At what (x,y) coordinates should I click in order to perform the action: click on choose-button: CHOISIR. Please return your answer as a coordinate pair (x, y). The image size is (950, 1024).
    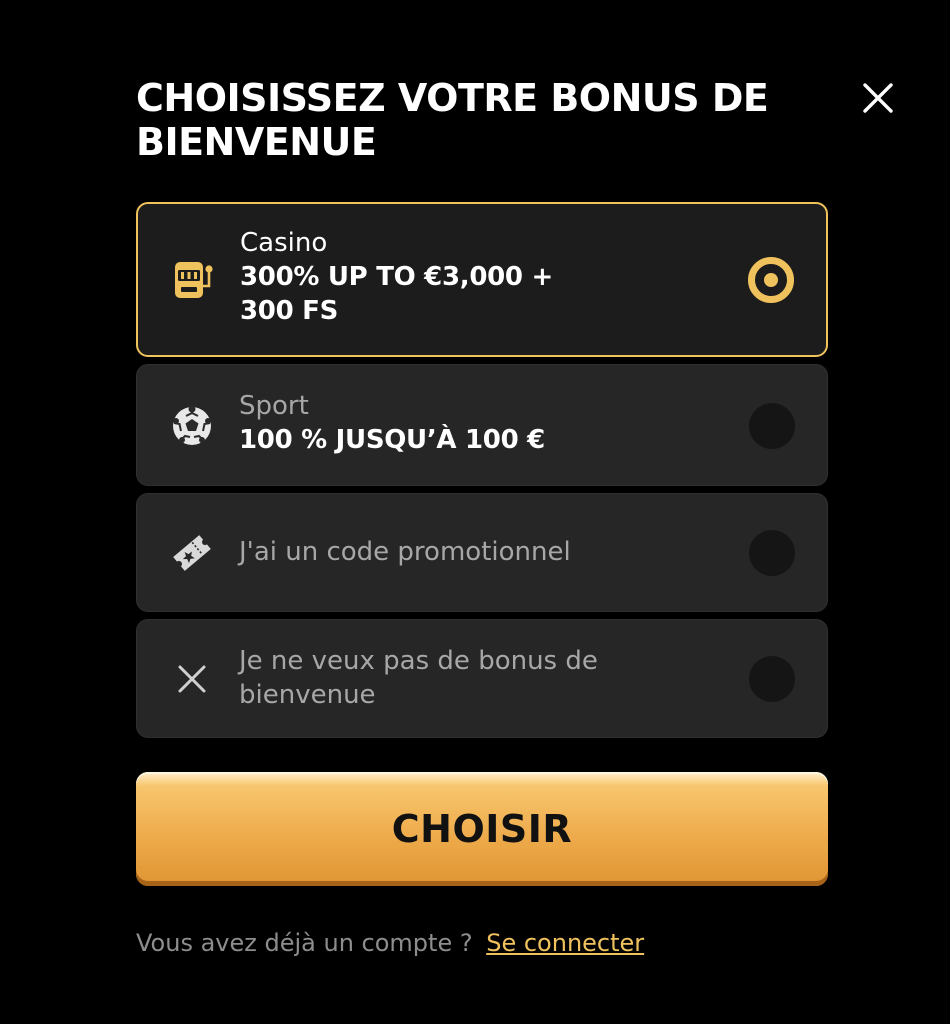
    Looking at the image, I should click on (482, 829).